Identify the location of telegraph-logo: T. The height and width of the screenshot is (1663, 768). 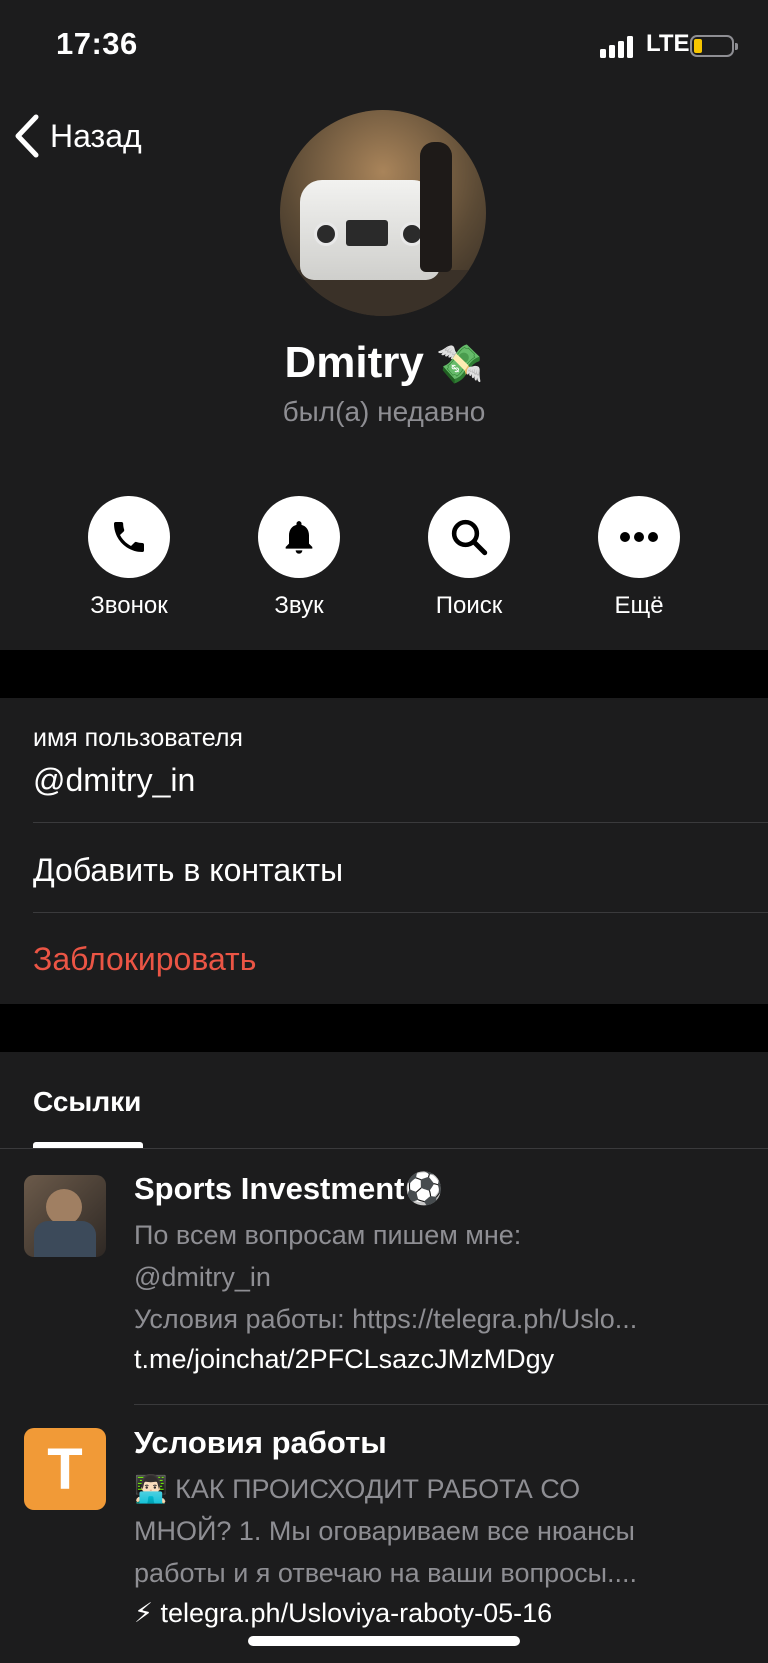
(65, 1469).